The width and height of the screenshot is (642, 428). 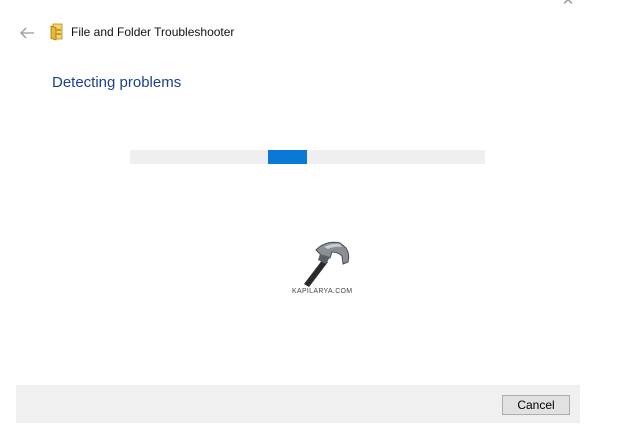 I want to click on hammer-icon, so click(x=327, y=264).